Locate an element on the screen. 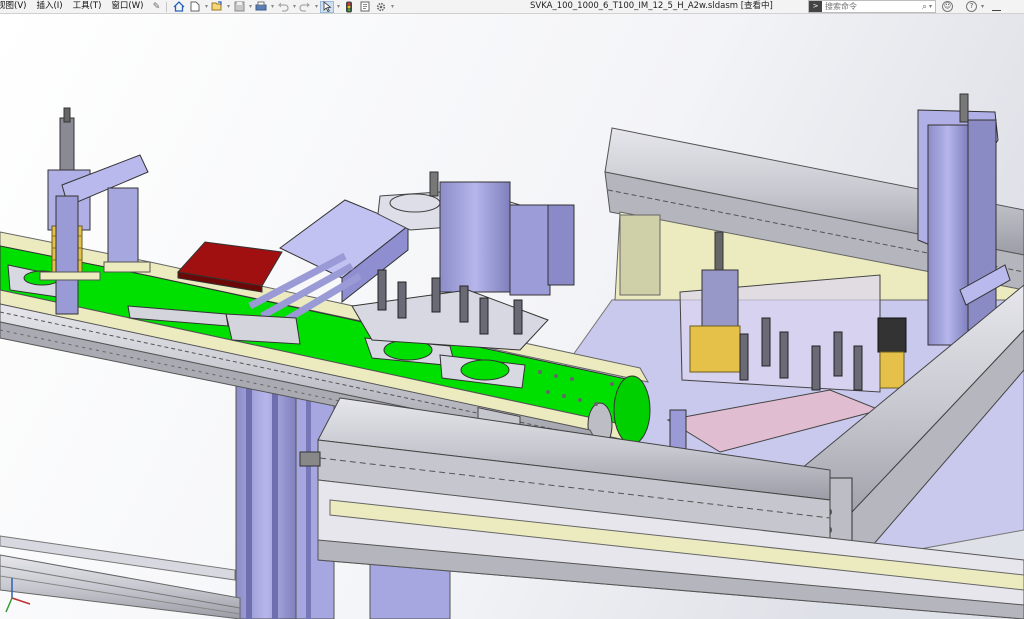 This screenshot has width=1024, height=619. question-icon: ? is located at coordinates (971, 6).